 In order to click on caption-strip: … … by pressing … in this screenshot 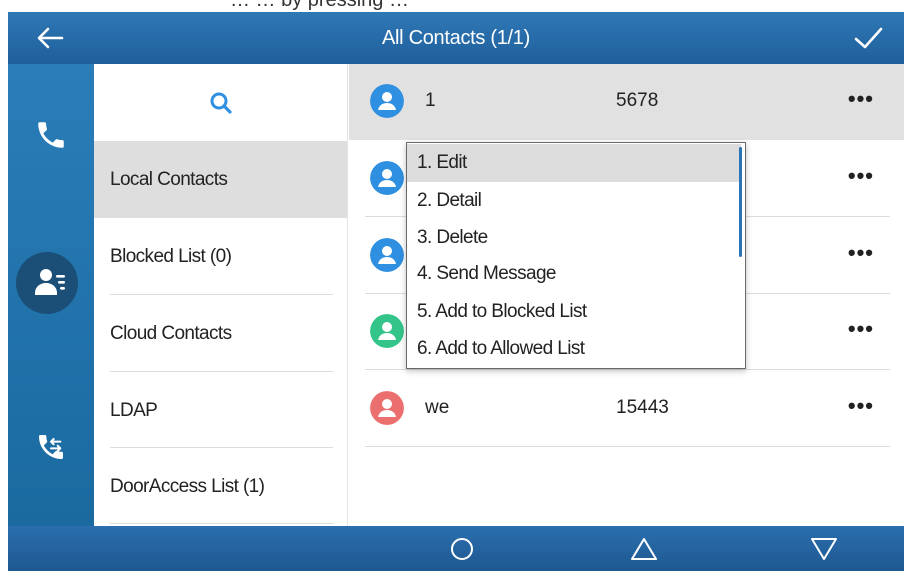, I will do `click(452, 6)`.